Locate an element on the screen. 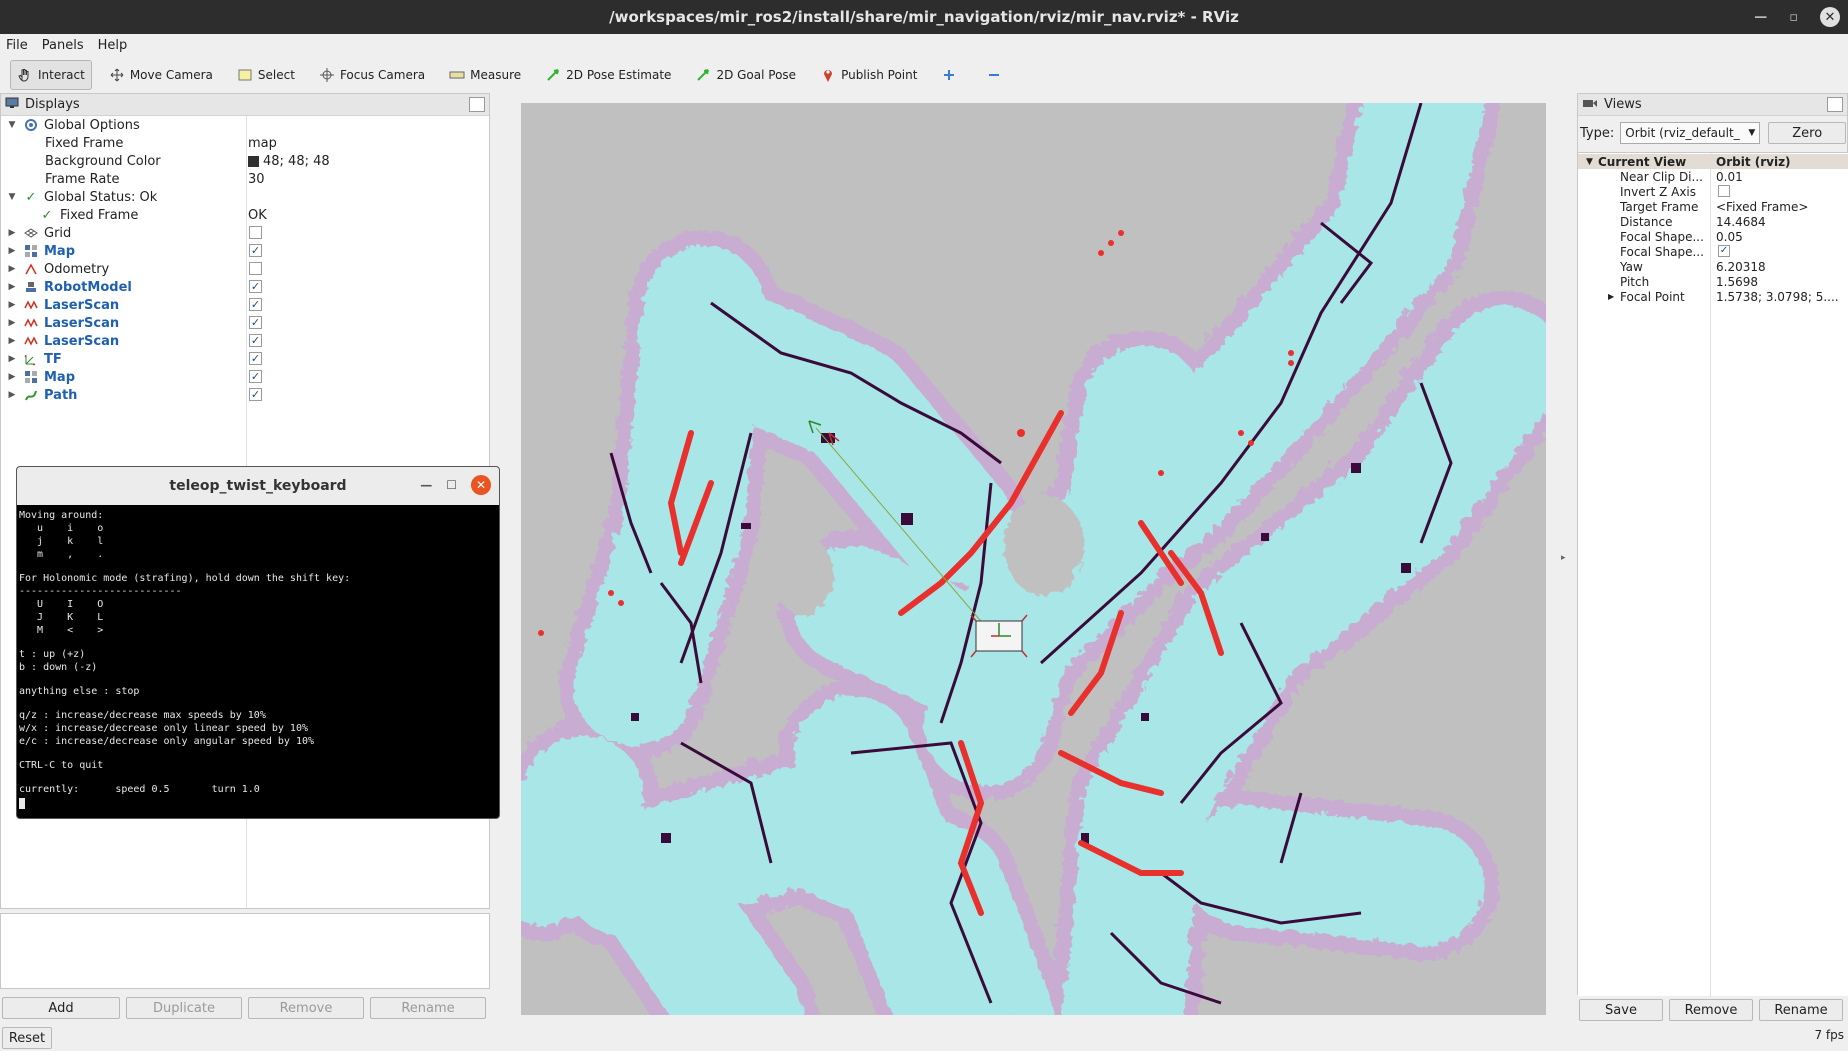  path-display-icon is located at coordinates (31, 395).